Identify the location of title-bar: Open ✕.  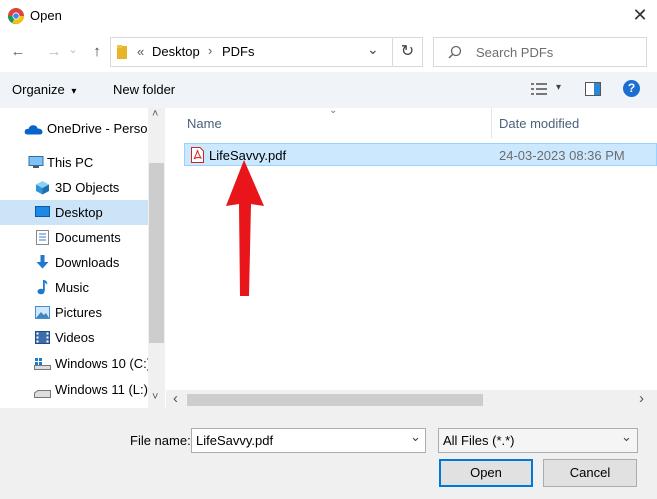
(328, 16).